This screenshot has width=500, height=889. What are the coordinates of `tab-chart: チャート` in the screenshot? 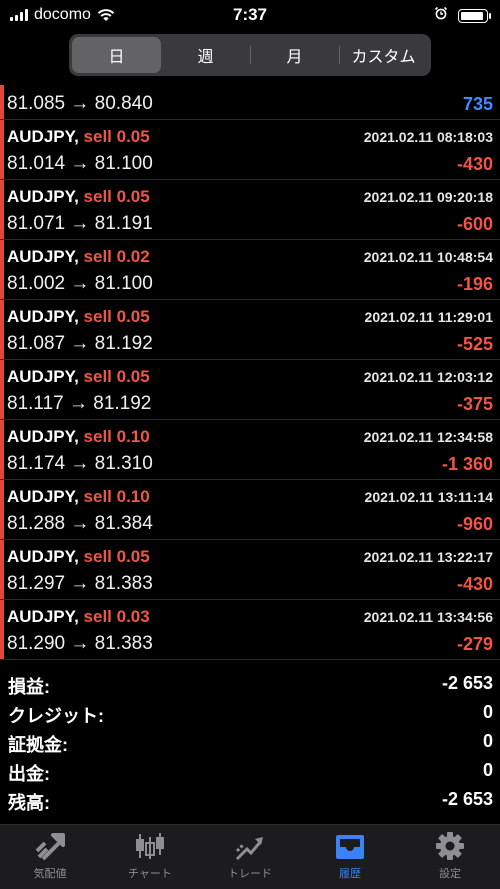 It's located at (150, 857).